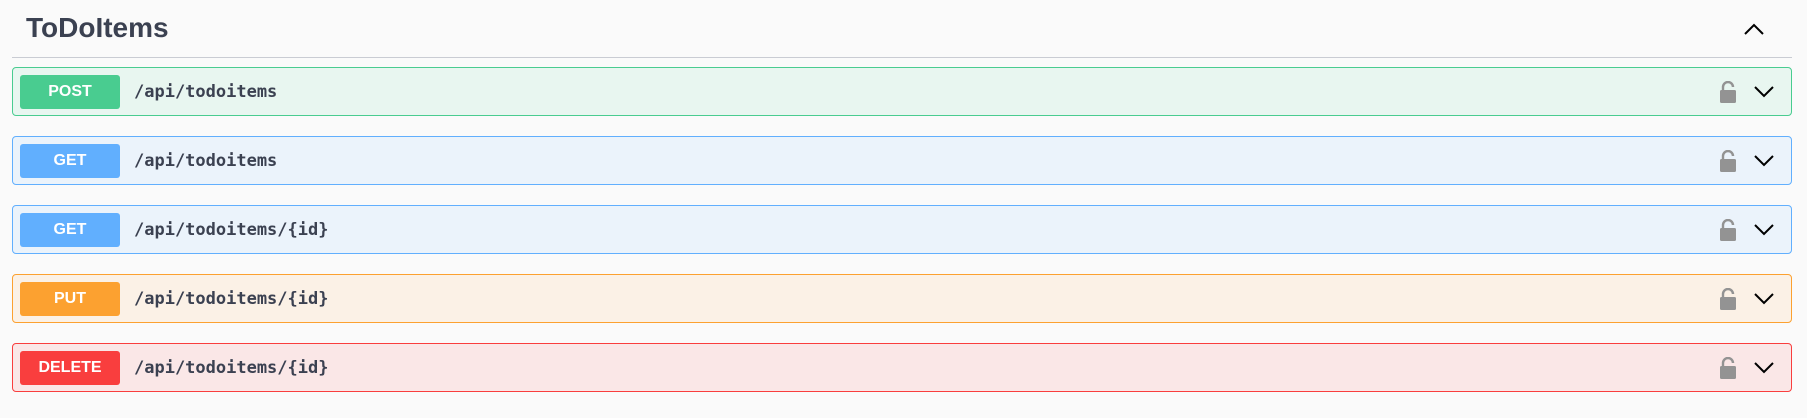 This screenshot has height=418, width=1807. Describe the element at coordinates (902, 298) in the screenshot. I see `operation-put-todoitem: PUT /api/todoitems/{id}` at that location.